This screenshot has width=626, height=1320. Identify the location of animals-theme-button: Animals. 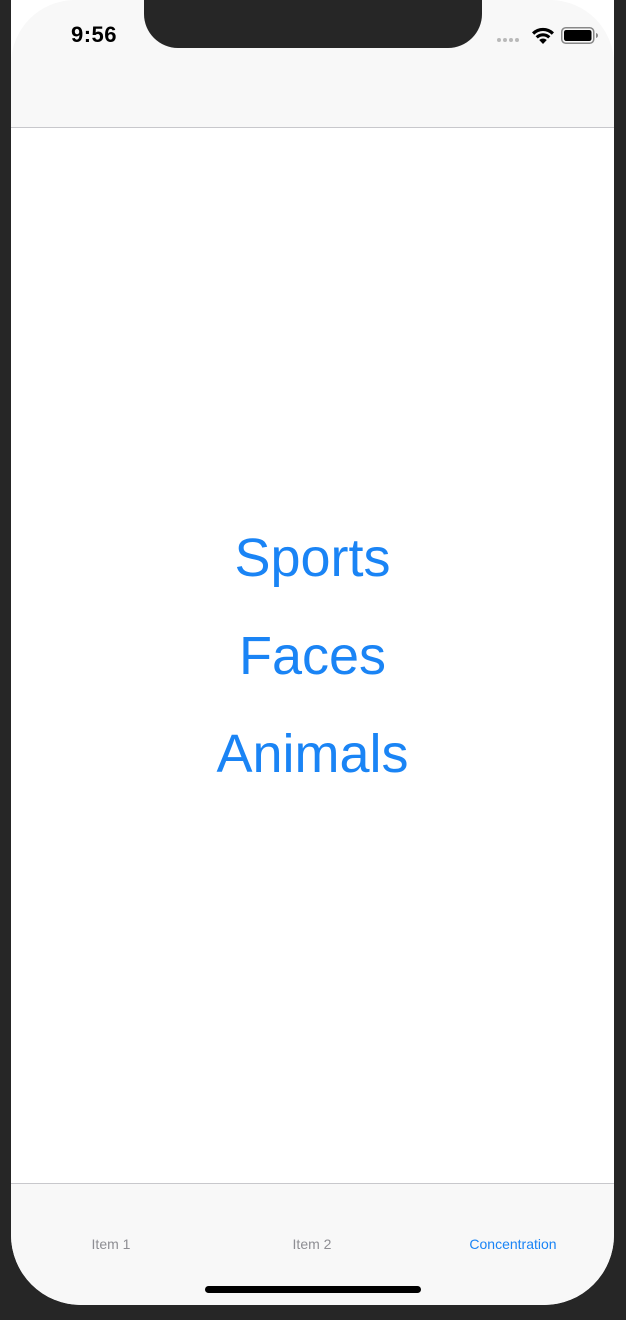
(312, 754).